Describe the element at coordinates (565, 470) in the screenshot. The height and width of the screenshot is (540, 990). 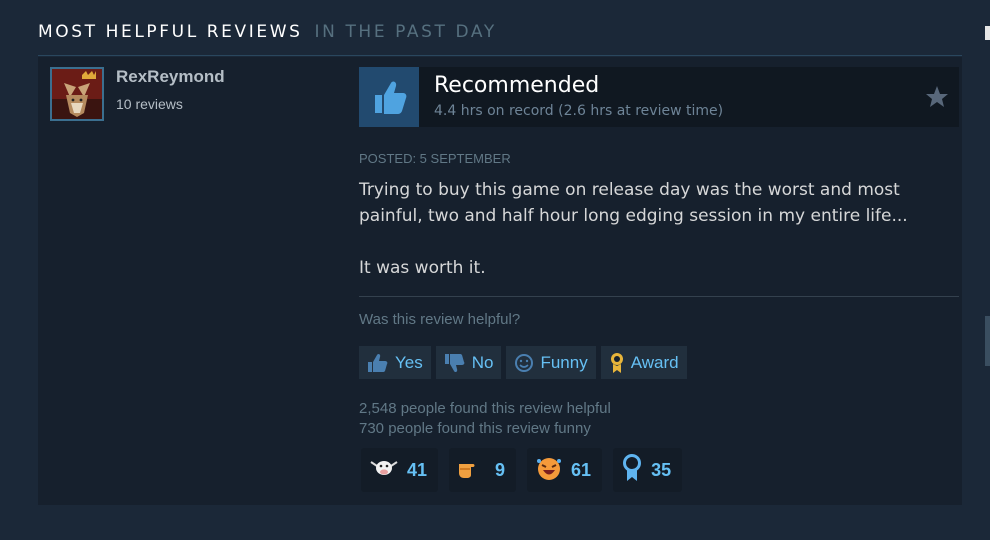
I see `award-badge: 61` at that location.